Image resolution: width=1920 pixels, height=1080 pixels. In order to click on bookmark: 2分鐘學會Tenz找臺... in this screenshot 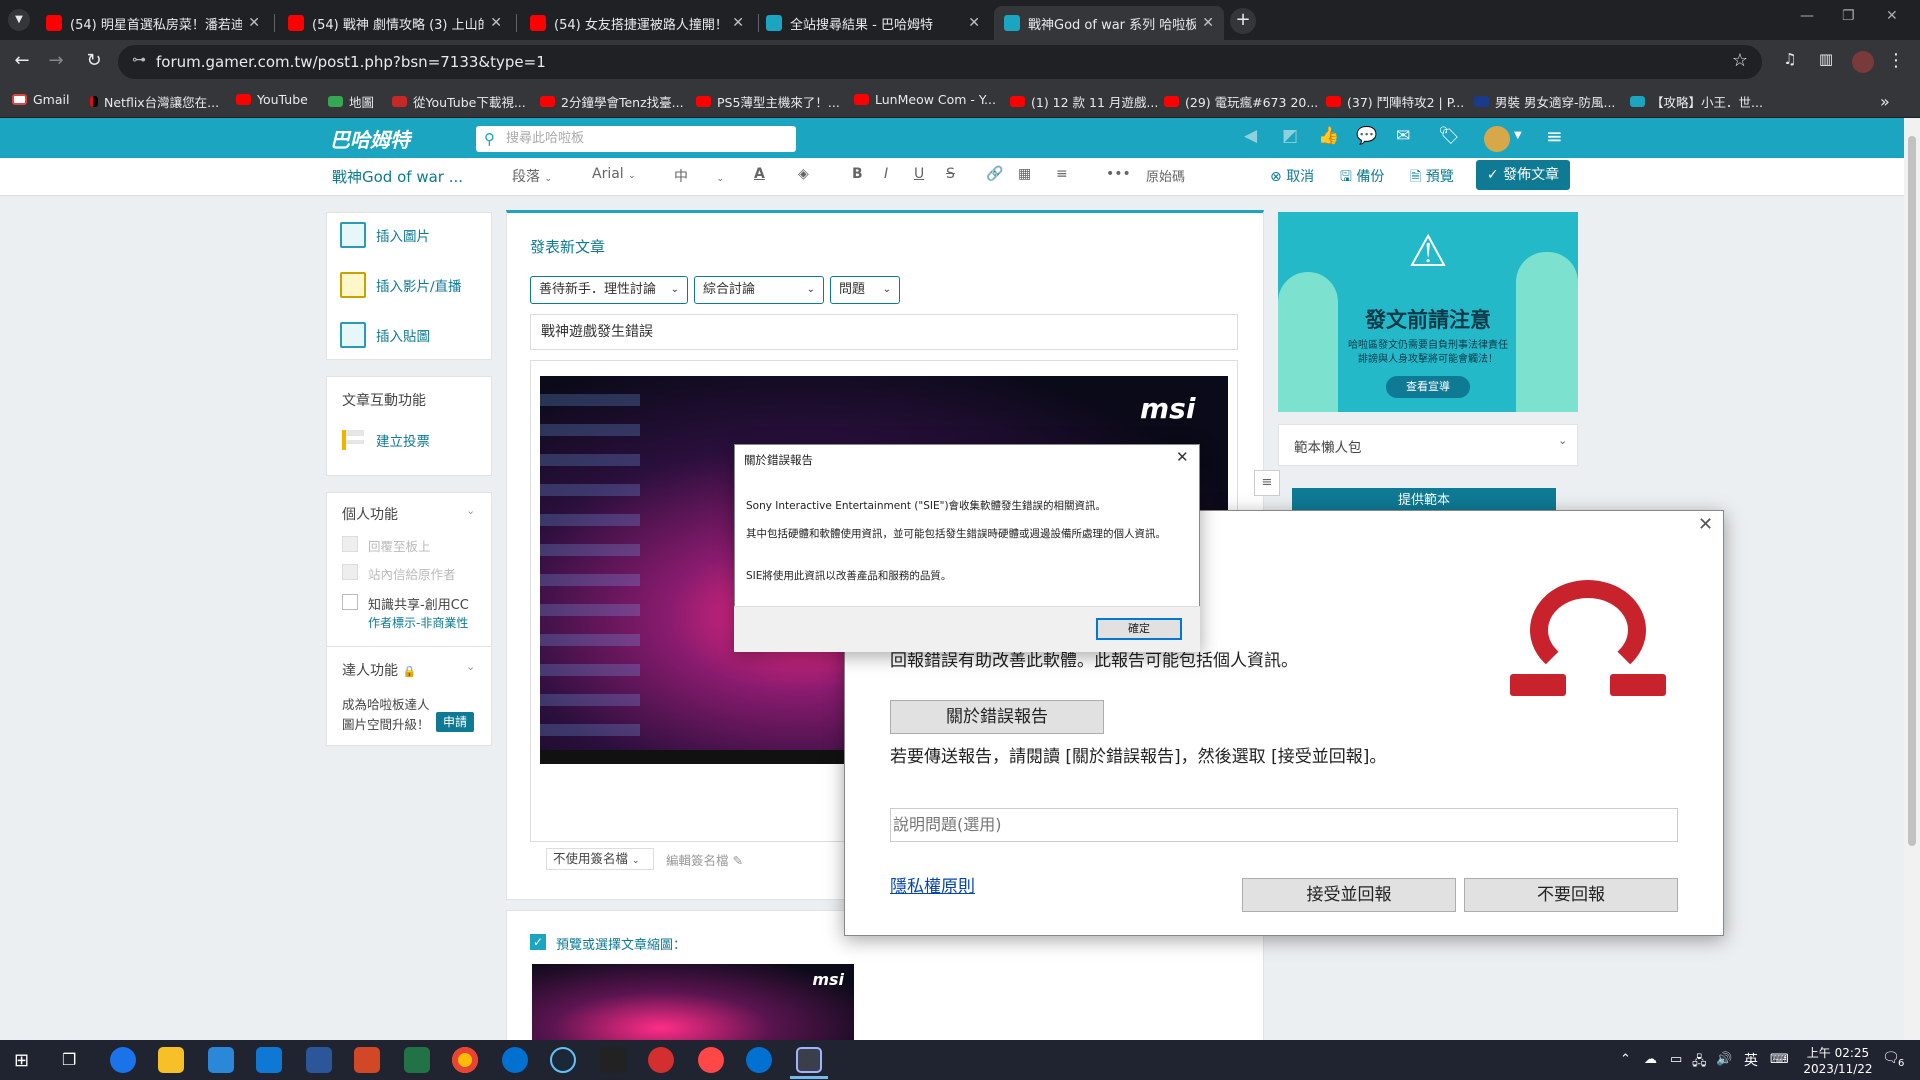, I will do `click(612, 101)`.